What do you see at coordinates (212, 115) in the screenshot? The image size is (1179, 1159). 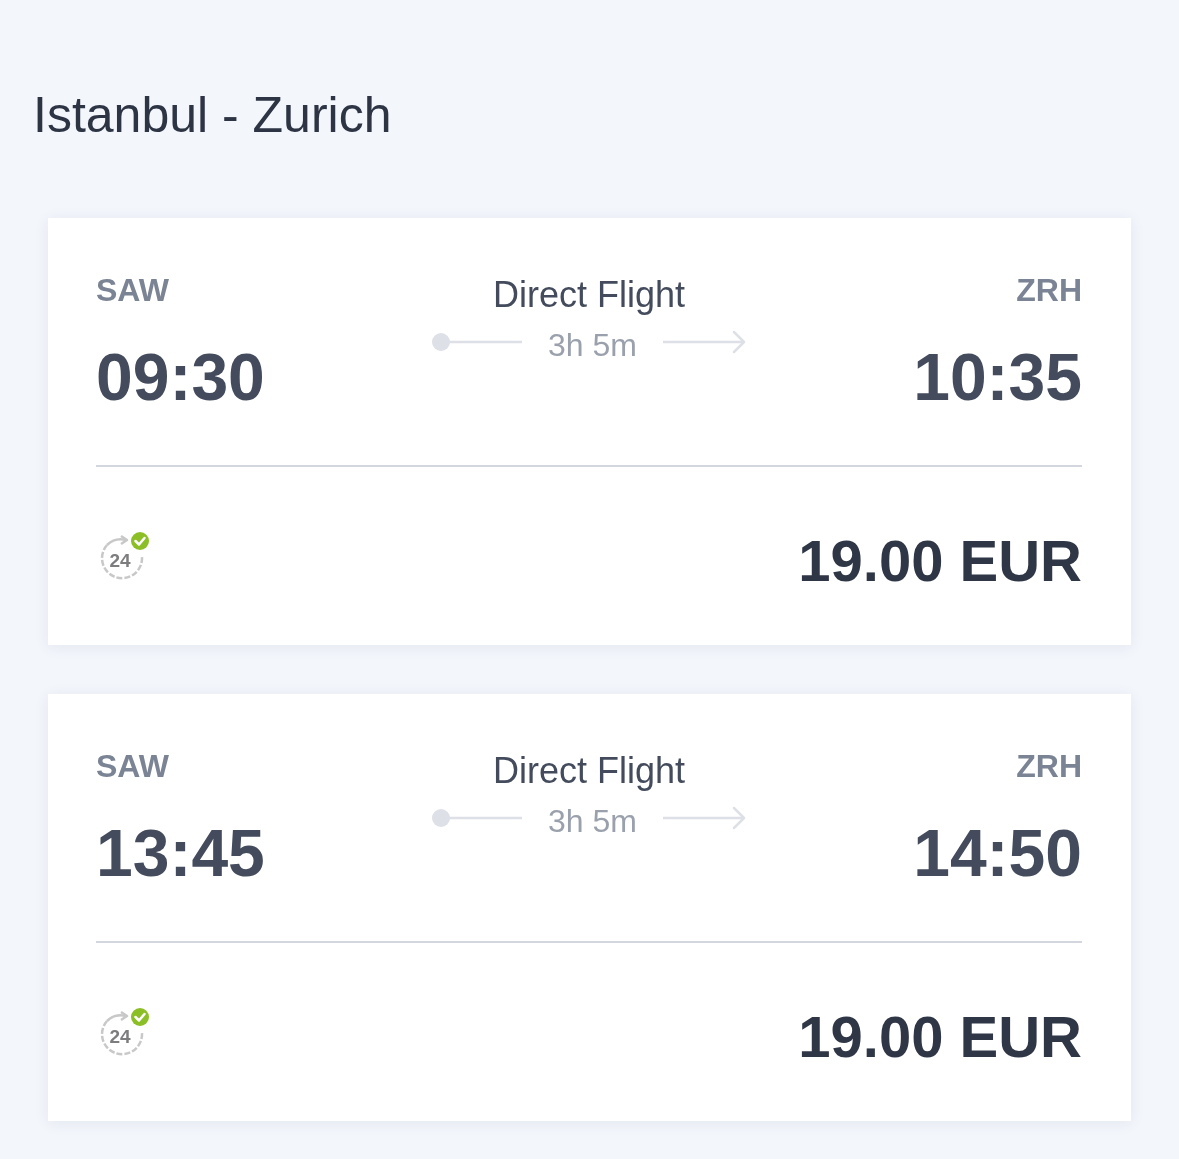 I see `route-title: Istanbul - Zurich` at bounding box center [212, 115].